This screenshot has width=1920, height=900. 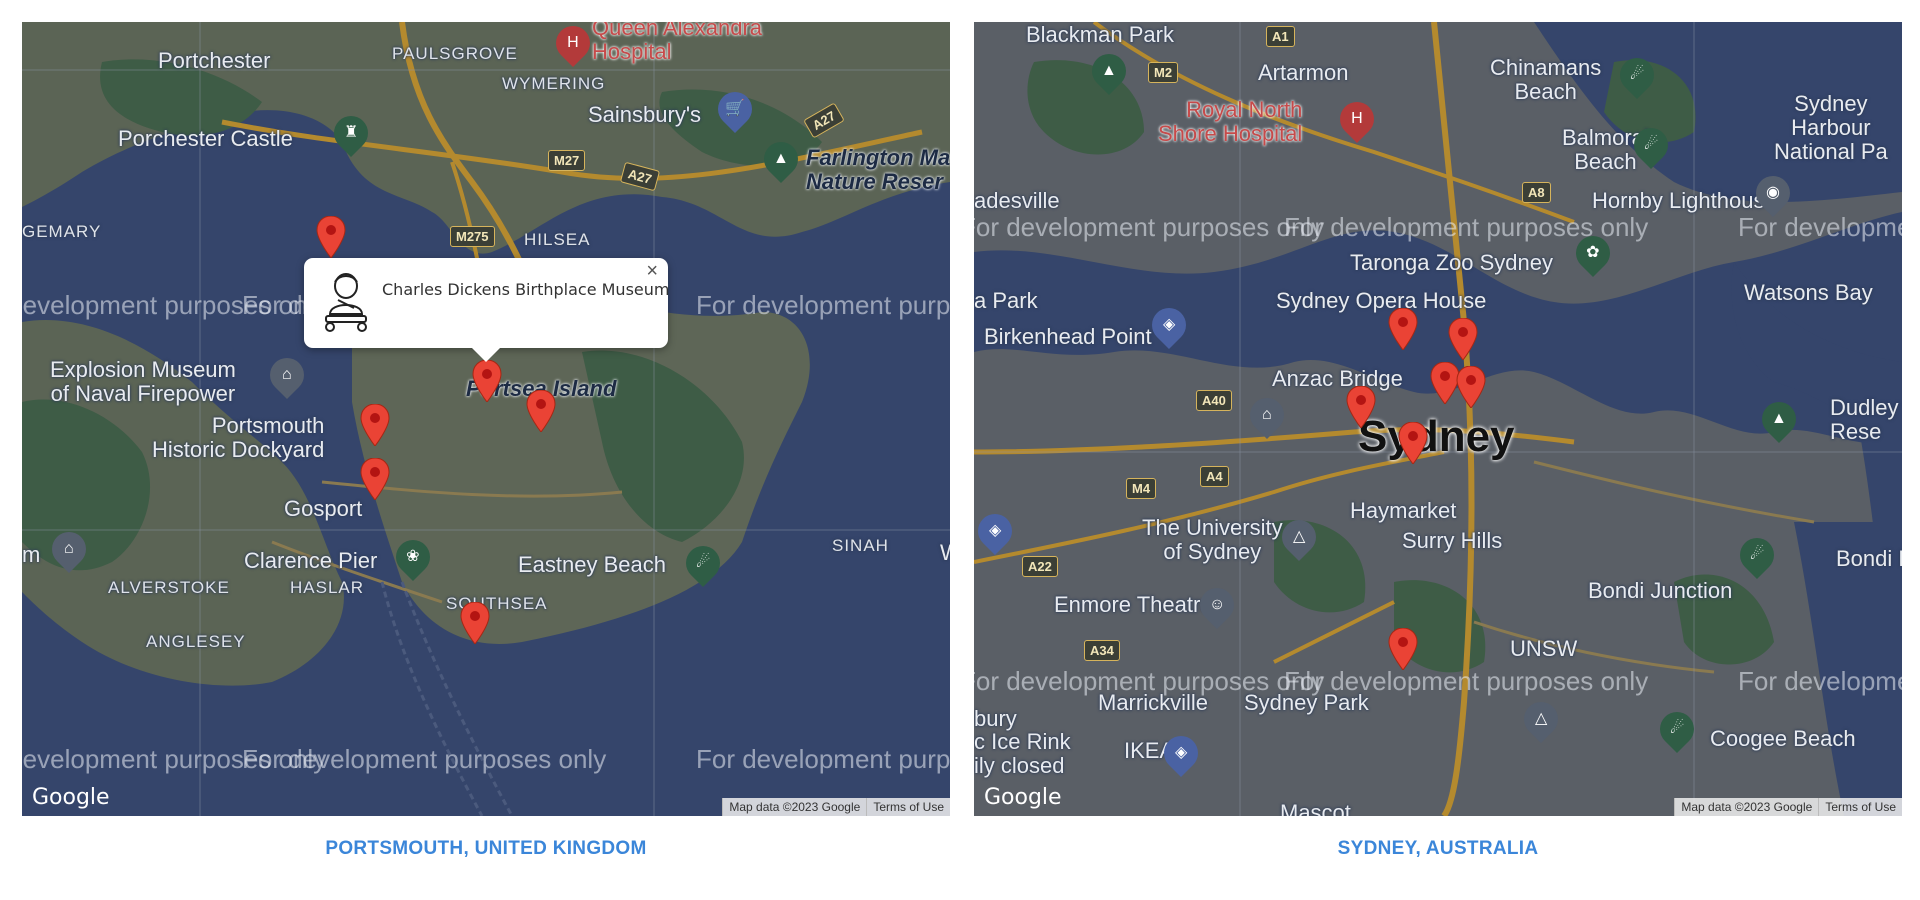 I want to click on label-anzac-bridge: Anzac Bridge, so click(x=1337, y=378).